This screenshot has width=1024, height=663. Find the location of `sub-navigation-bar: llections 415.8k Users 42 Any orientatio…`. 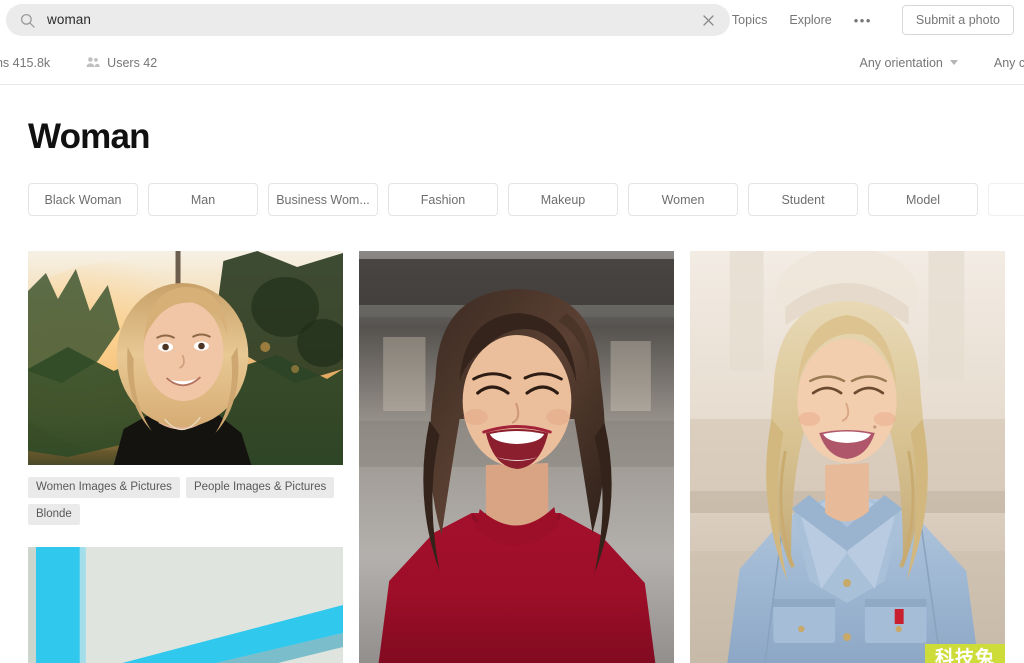

sub-navigation-bar: llections 415.8k Users 42 Any orientatio… is located at coordinates (512, 62).